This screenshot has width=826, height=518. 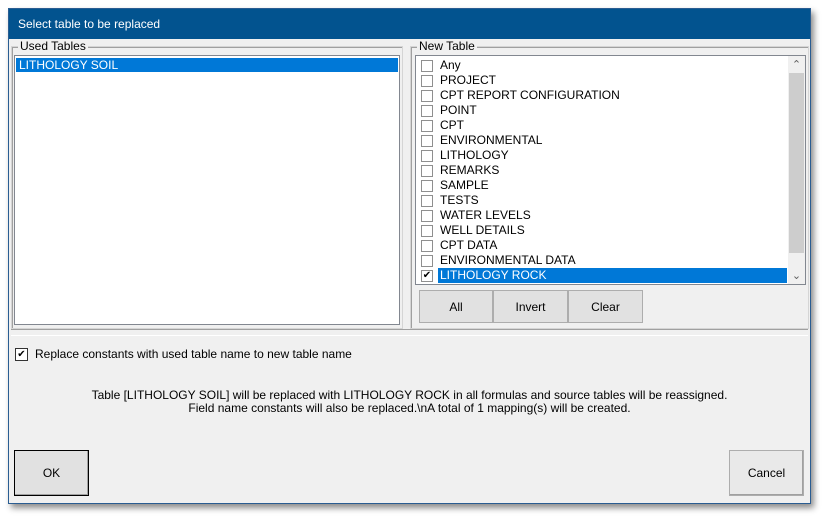 I want to click on new-table-item-label: ENVIRONMENTAL DATA, so click(x=508, y=260).